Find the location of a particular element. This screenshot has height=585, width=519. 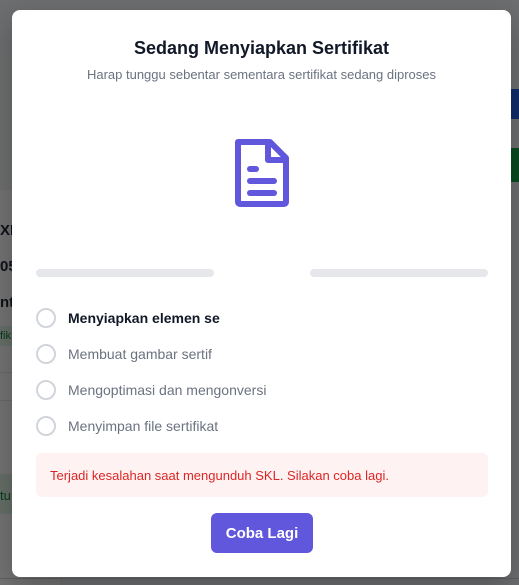

progress-bar is located at coordinates (262, 273).